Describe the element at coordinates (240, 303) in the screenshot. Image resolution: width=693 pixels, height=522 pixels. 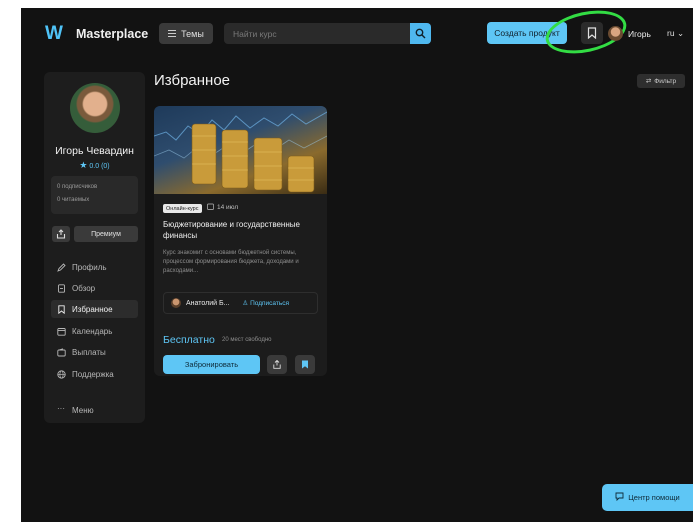
I see `author-box: Анатолий Б... ♙ Подписаться` at that location.